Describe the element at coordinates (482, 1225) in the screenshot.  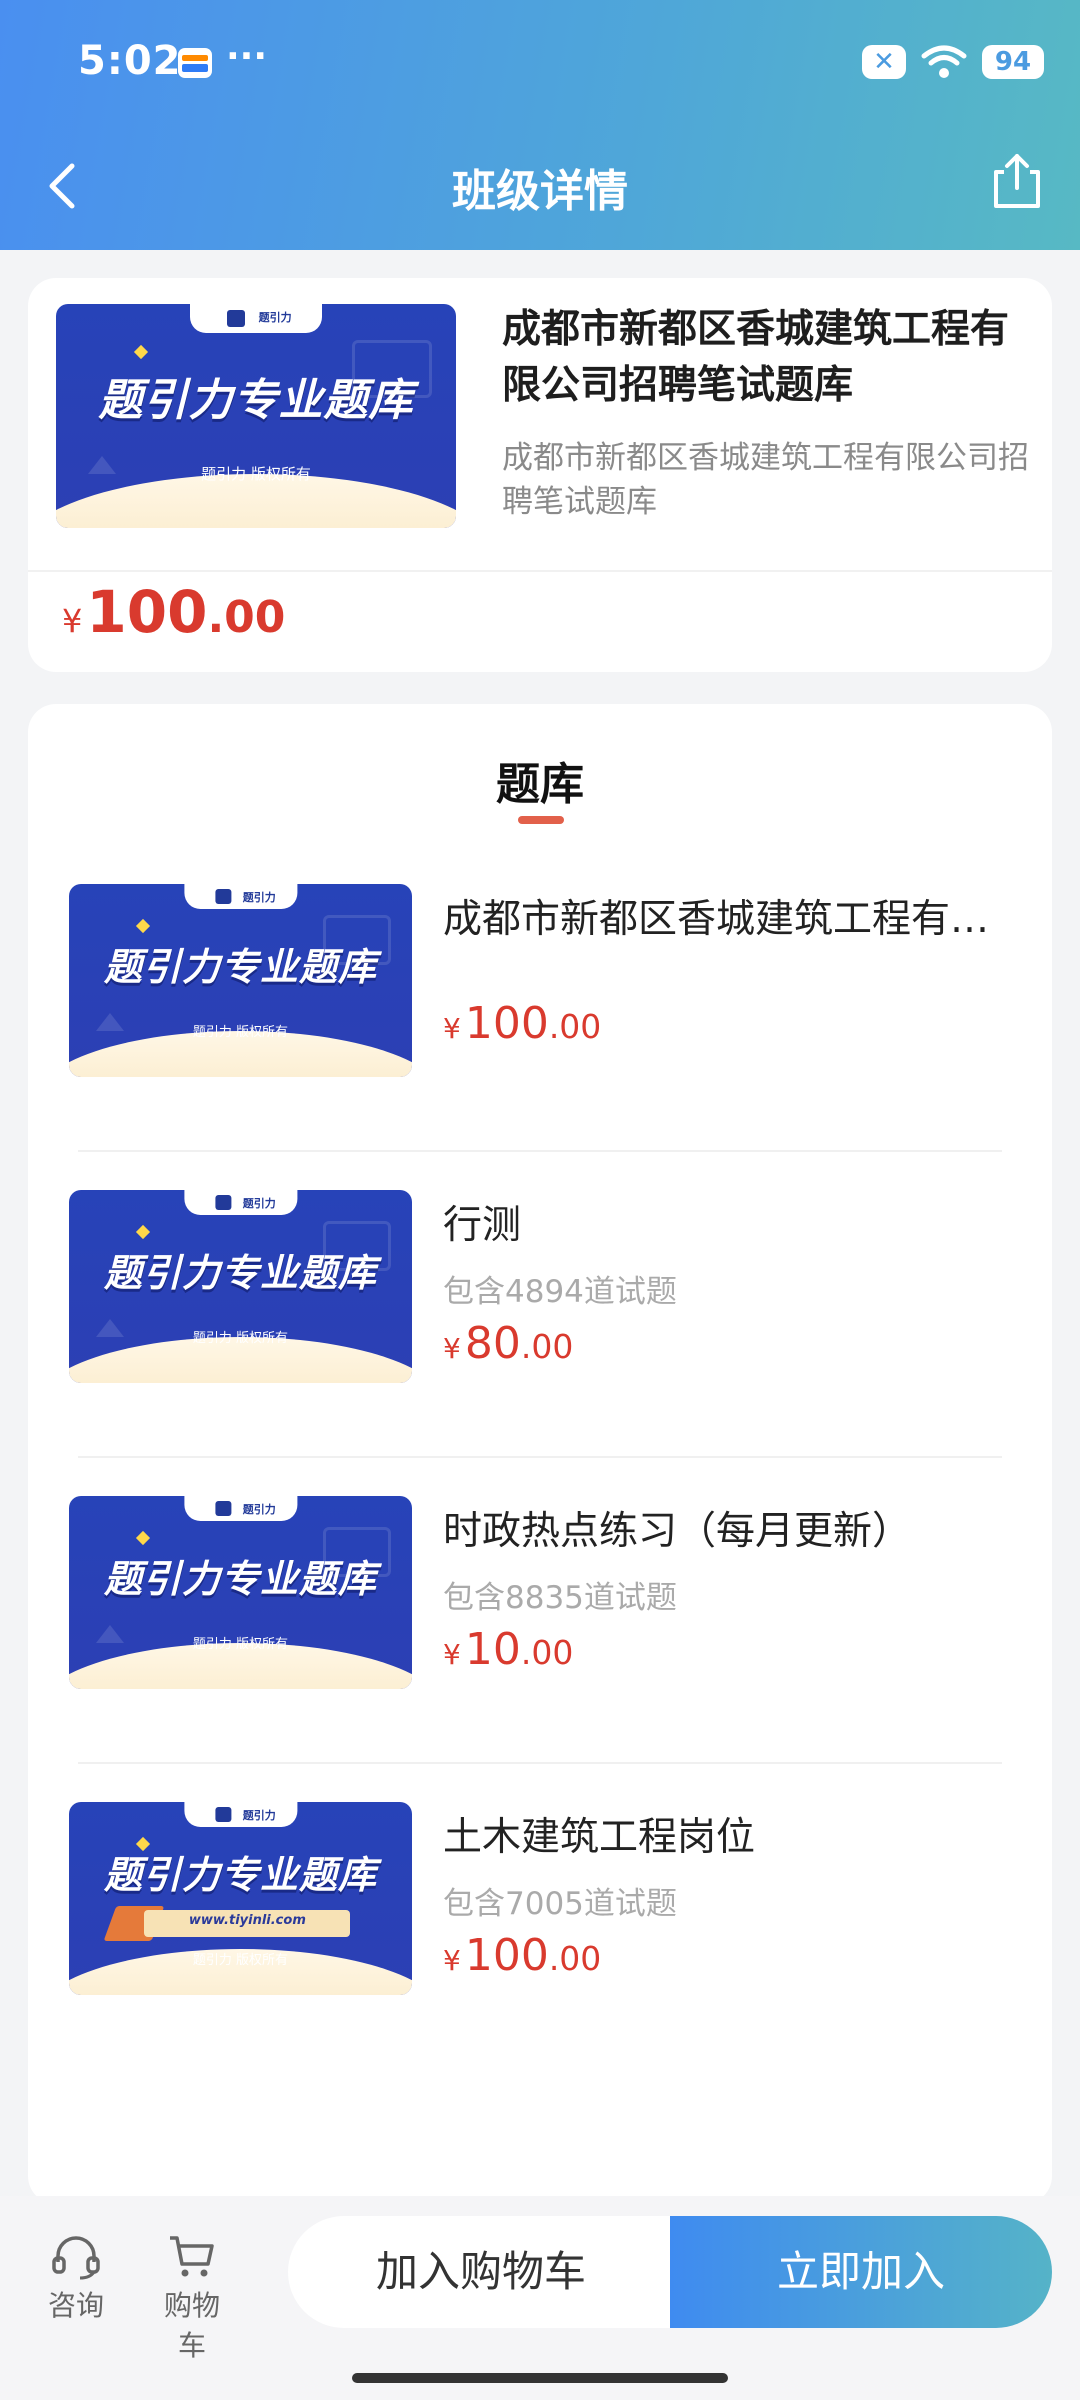
I see `item-name: 行测` at that location.